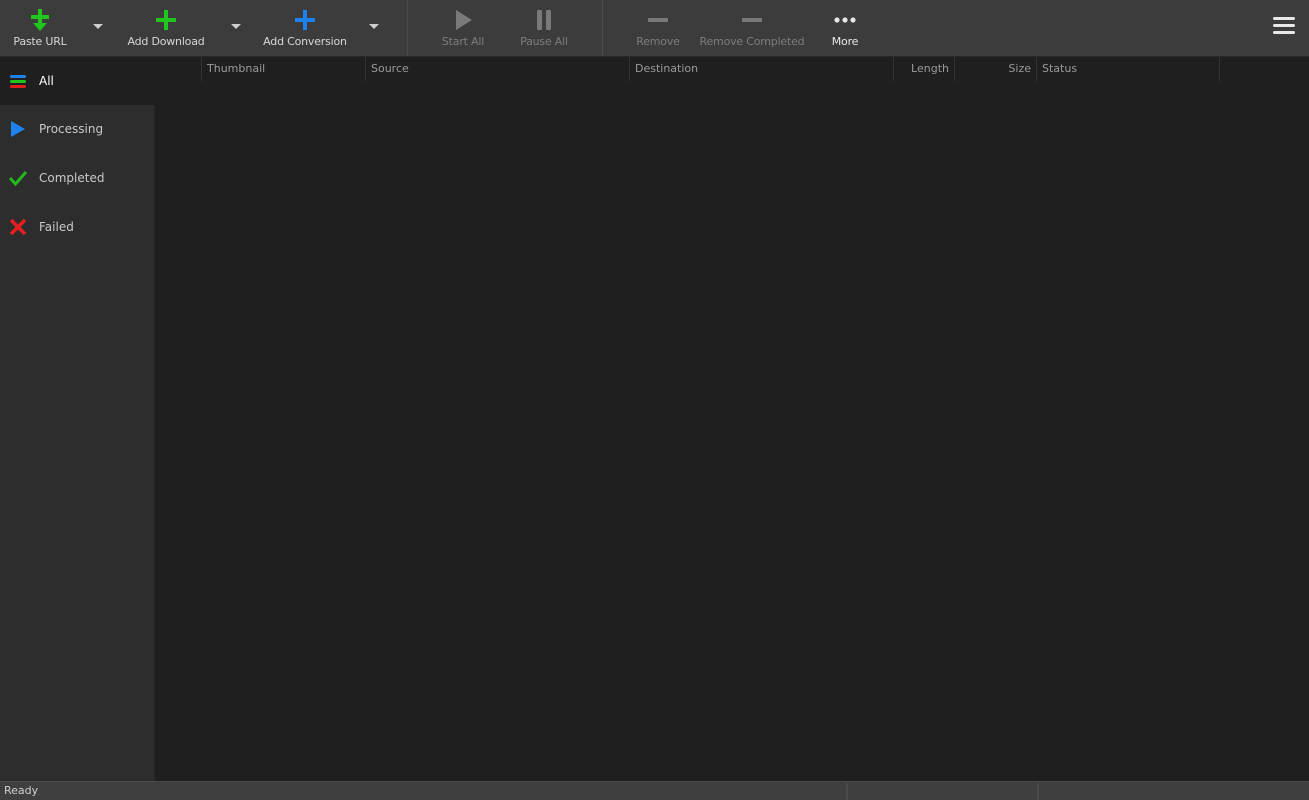 The width and height of the screenshot is (1309, 800). Describe the element at coordinates (56, 227) in the screenshot. I see `sidebar-item-label: Failed` at that location.